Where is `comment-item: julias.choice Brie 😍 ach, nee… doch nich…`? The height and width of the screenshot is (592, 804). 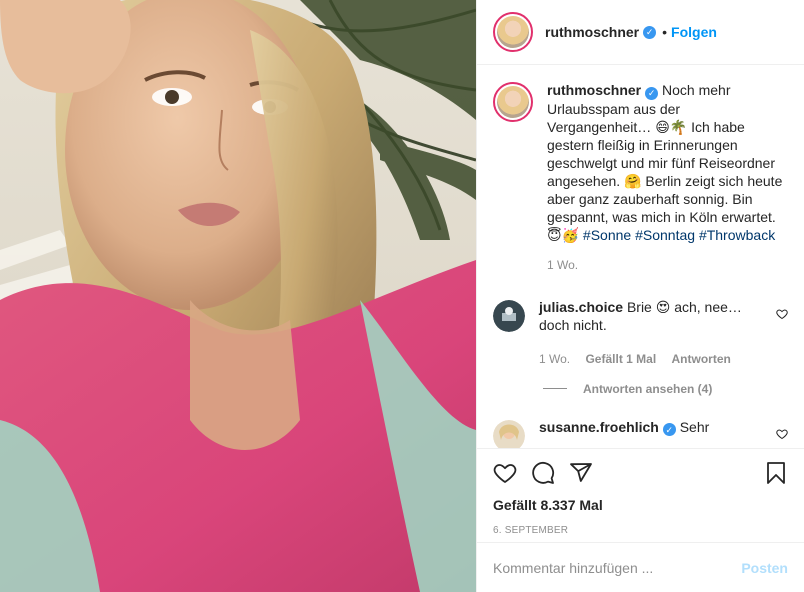
comment-item: julias.choice Brie 😍 ach, nee… doch nich… is located at coordinates (640, 333).